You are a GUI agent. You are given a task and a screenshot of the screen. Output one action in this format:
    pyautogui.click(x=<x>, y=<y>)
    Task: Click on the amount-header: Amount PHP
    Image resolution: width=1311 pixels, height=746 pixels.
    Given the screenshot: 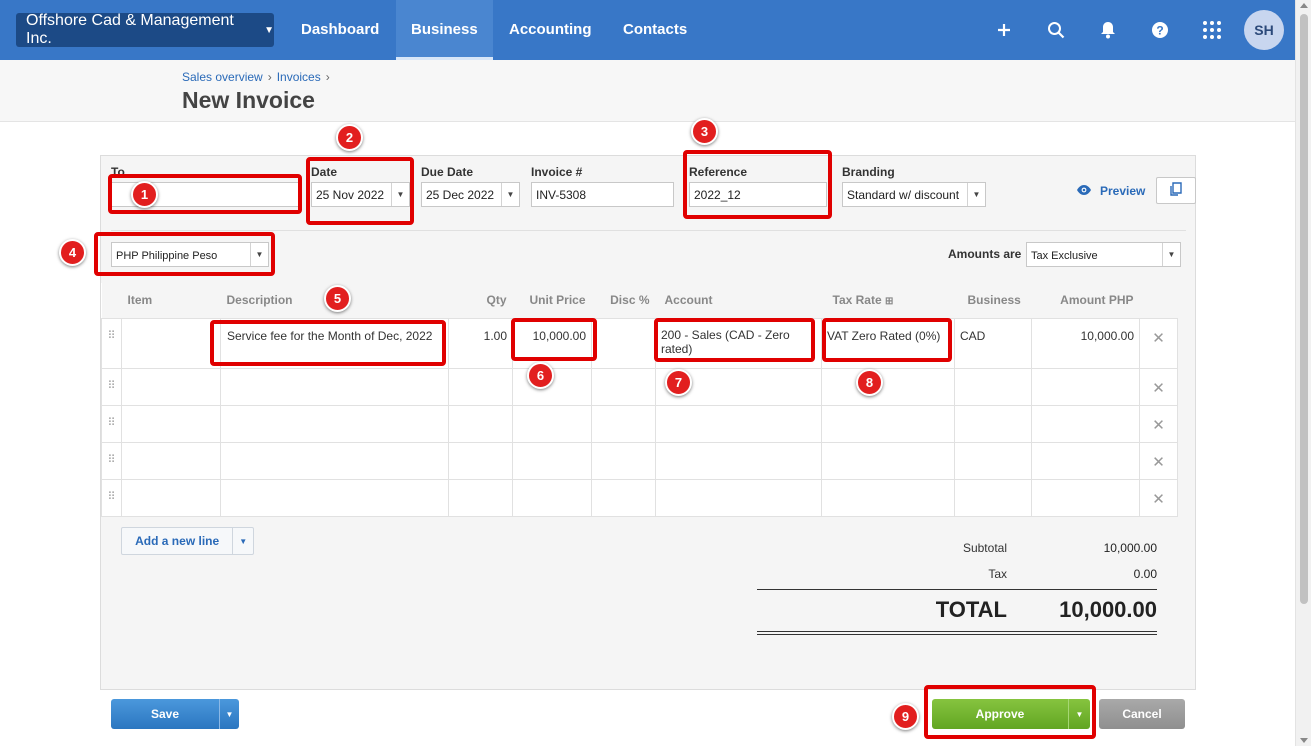 What is the action you would take?
    pyautogui.click(x=1085, y=301)
    